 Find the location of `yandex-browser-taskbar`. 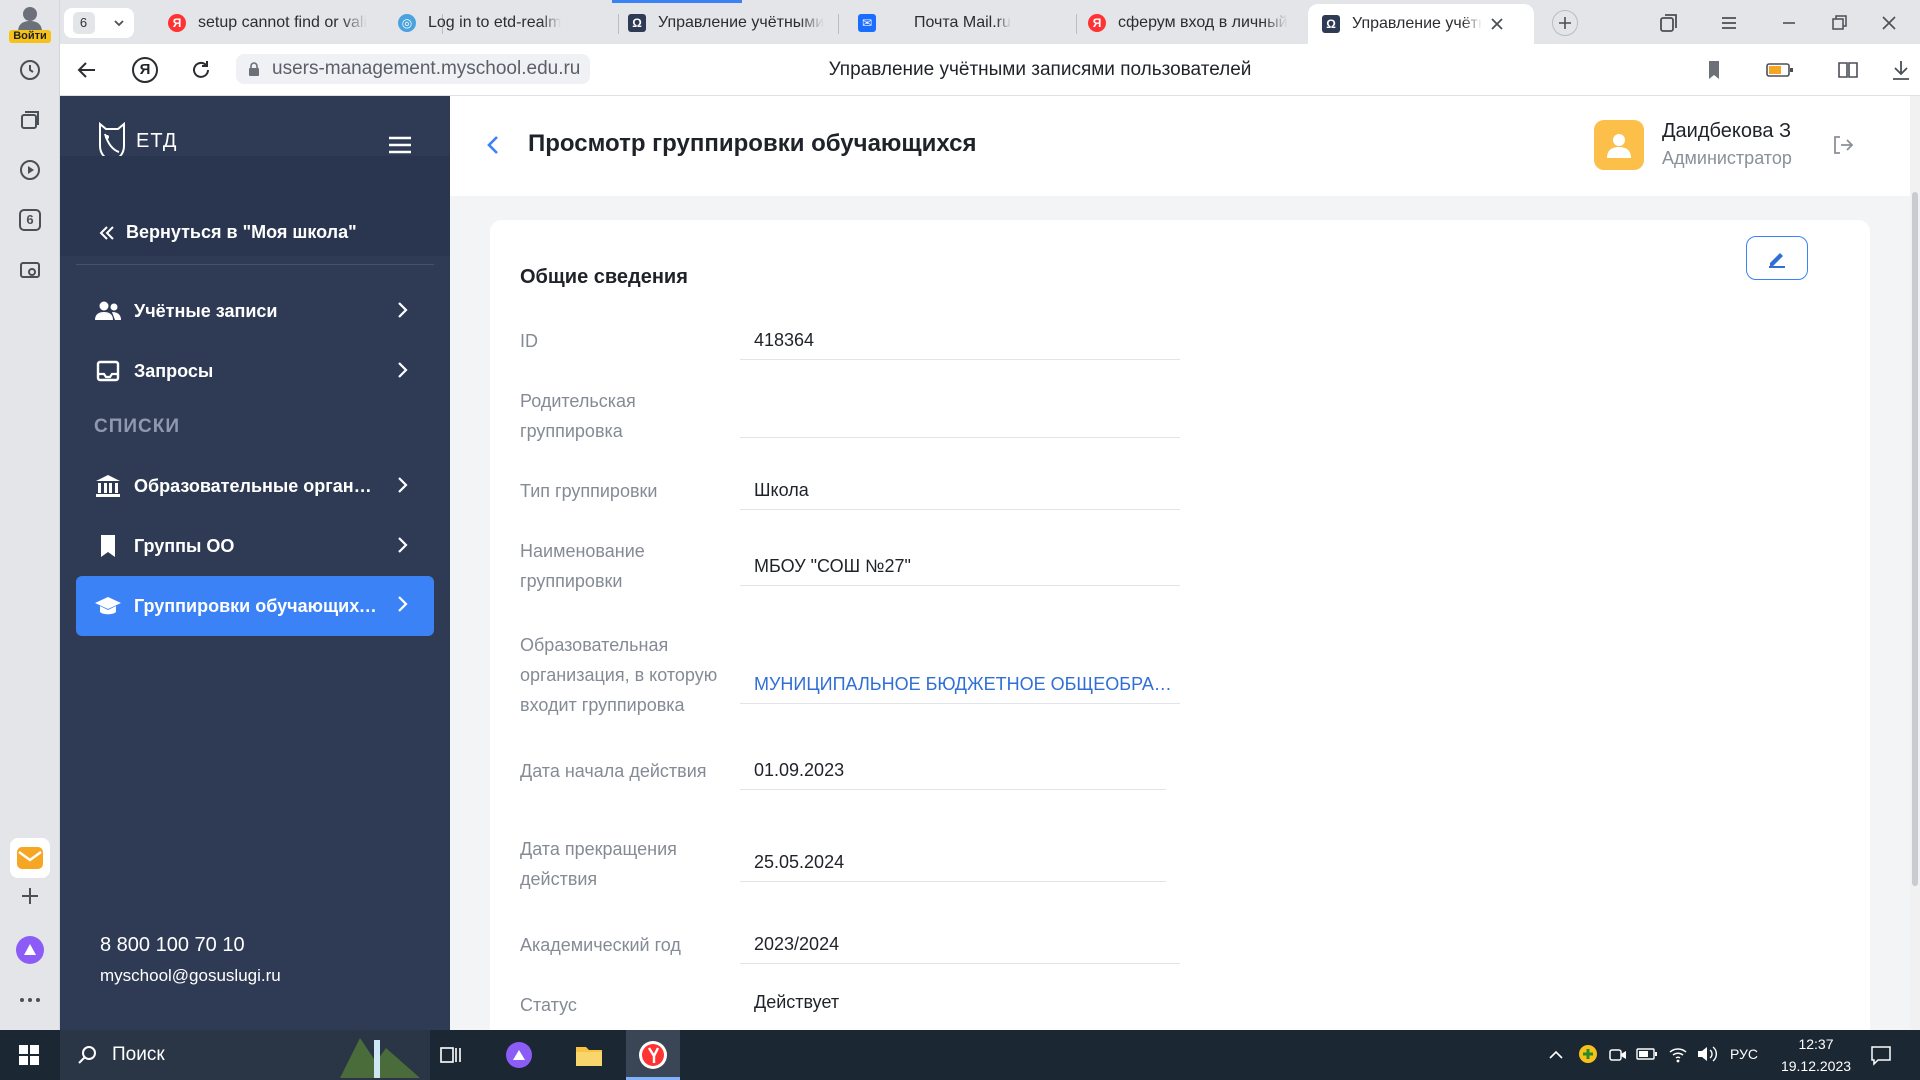

yandex-browser-taskbar is located at coordinates (653, 1055).